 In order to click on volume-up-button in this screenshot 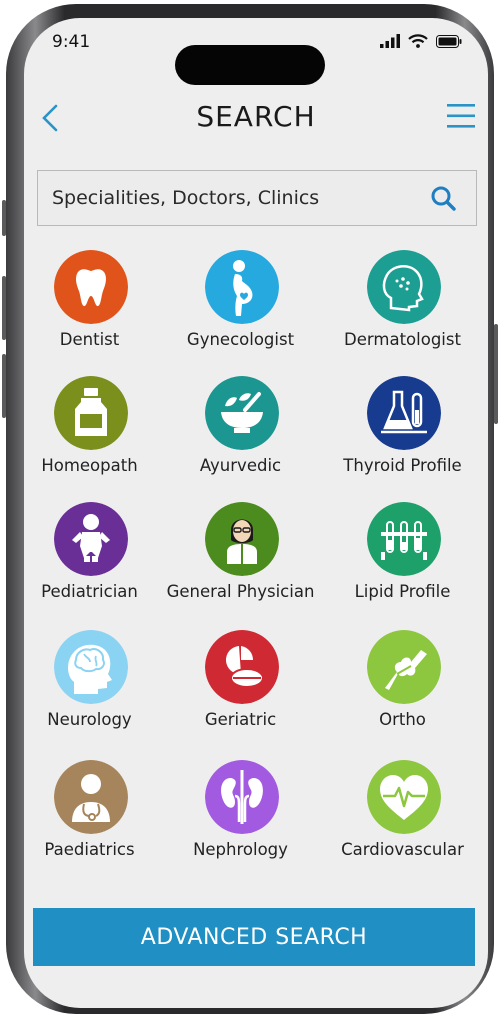, I will do `click(4, 308)`.